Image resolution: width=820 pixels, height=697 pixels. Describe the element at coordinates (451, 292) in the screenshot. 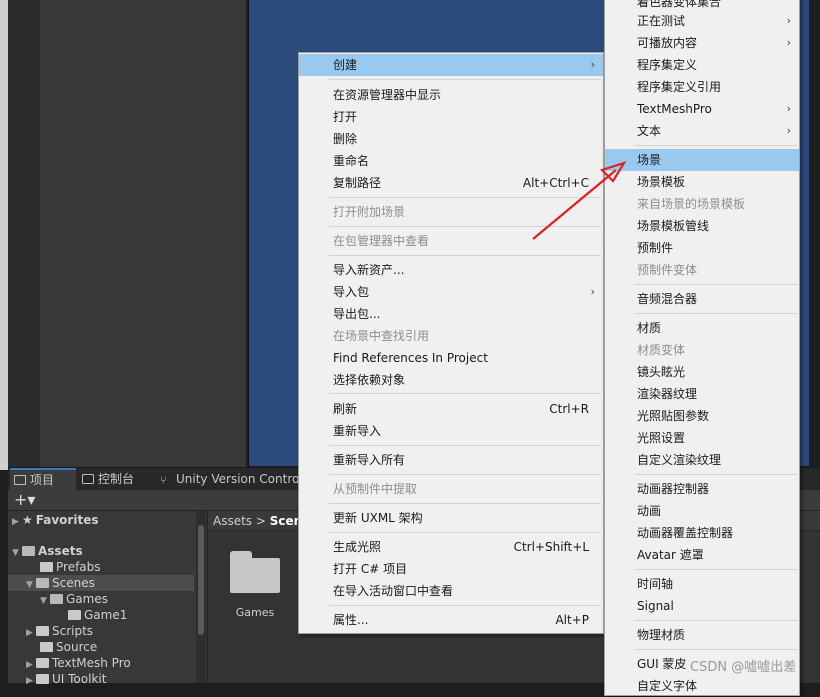

I see `menu-item-import-package: 导入包 ›` at that location.